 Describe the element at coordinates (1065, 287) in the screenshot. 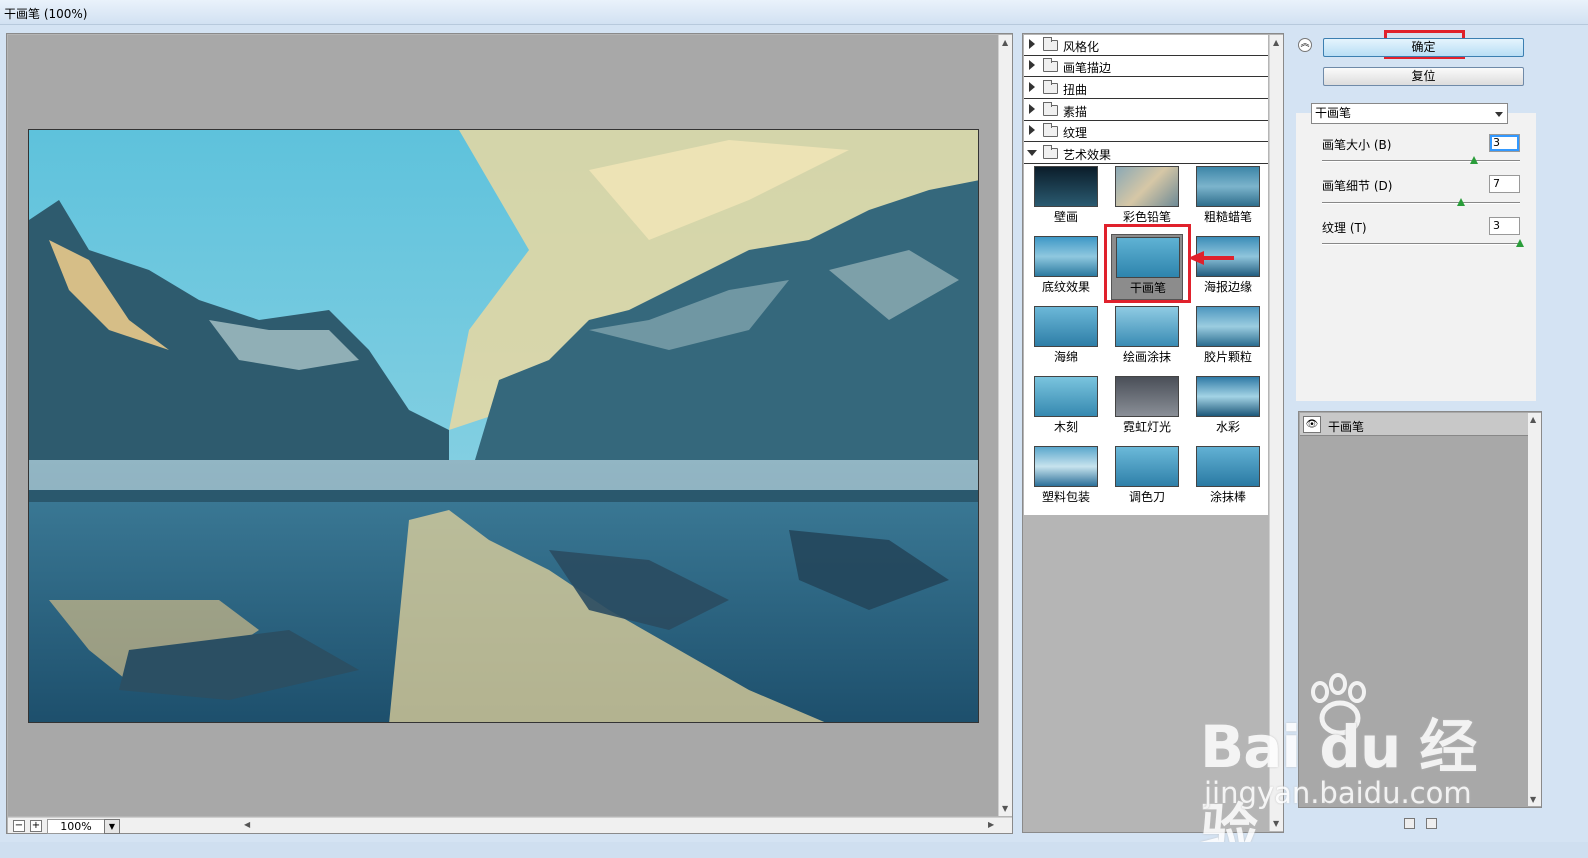

I see `filter-thumb-label: 底纹效果` at that location.